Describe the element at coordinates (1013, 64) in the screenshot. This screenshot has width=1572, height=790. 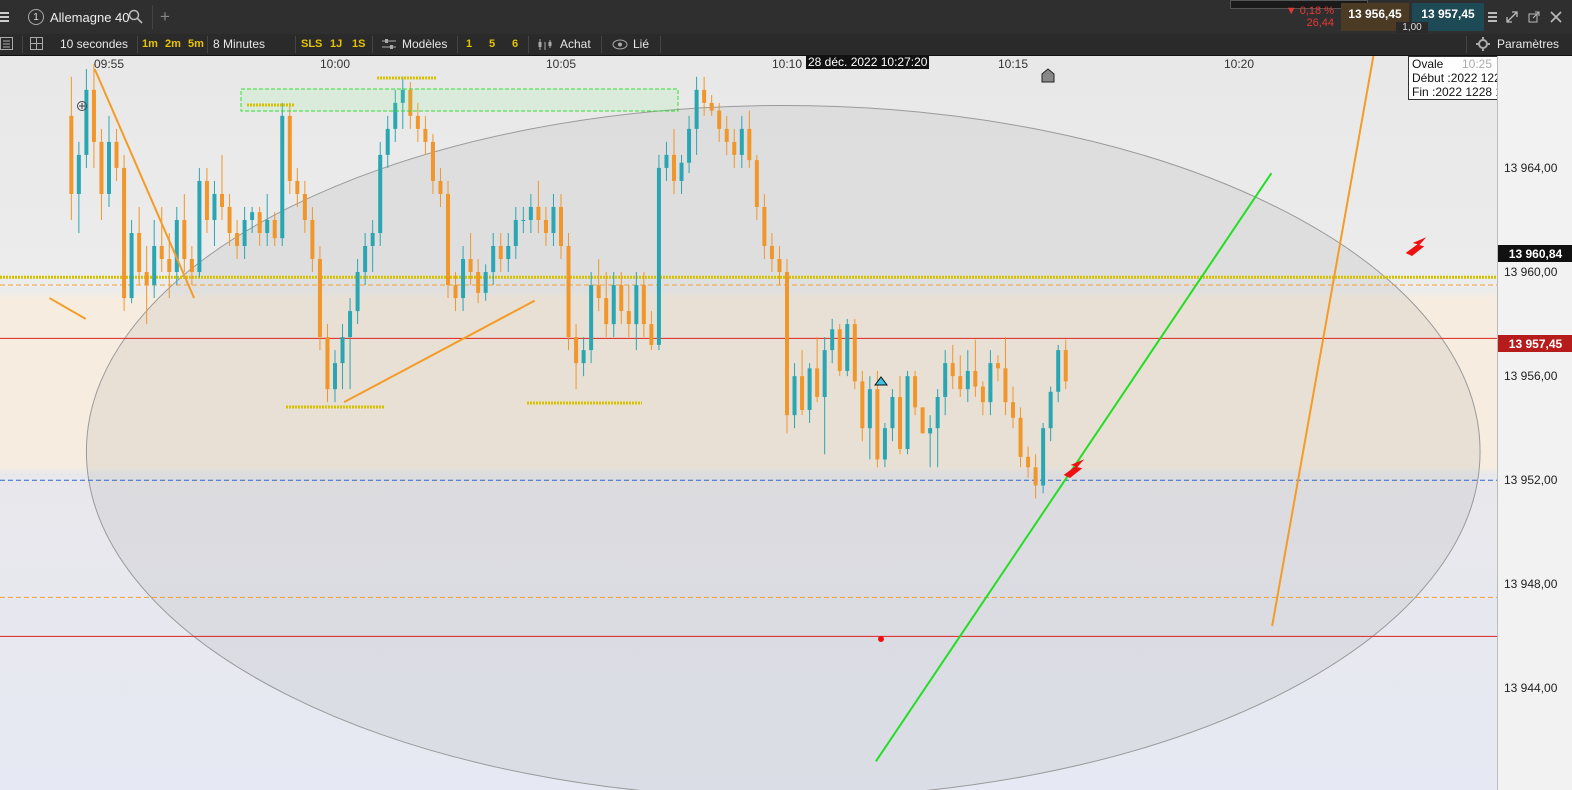
I see `time-tick-label: 10:15` at that location.